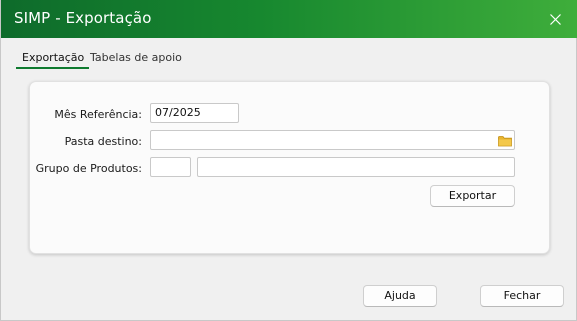 The image size is (577, 321). I want to click on close-button, so click(555, 19).